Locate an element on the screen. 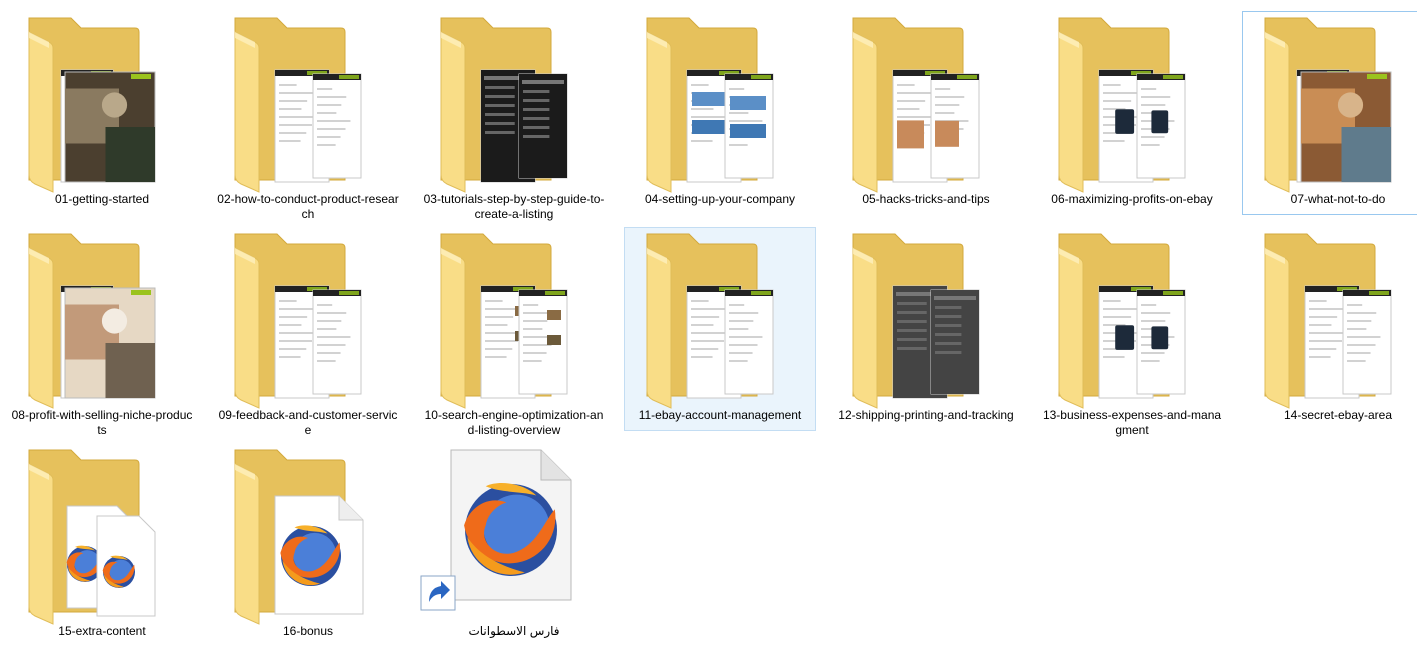  folder-item: 05-hacks-tricks-and-tips is located at coordinates (926, 113).